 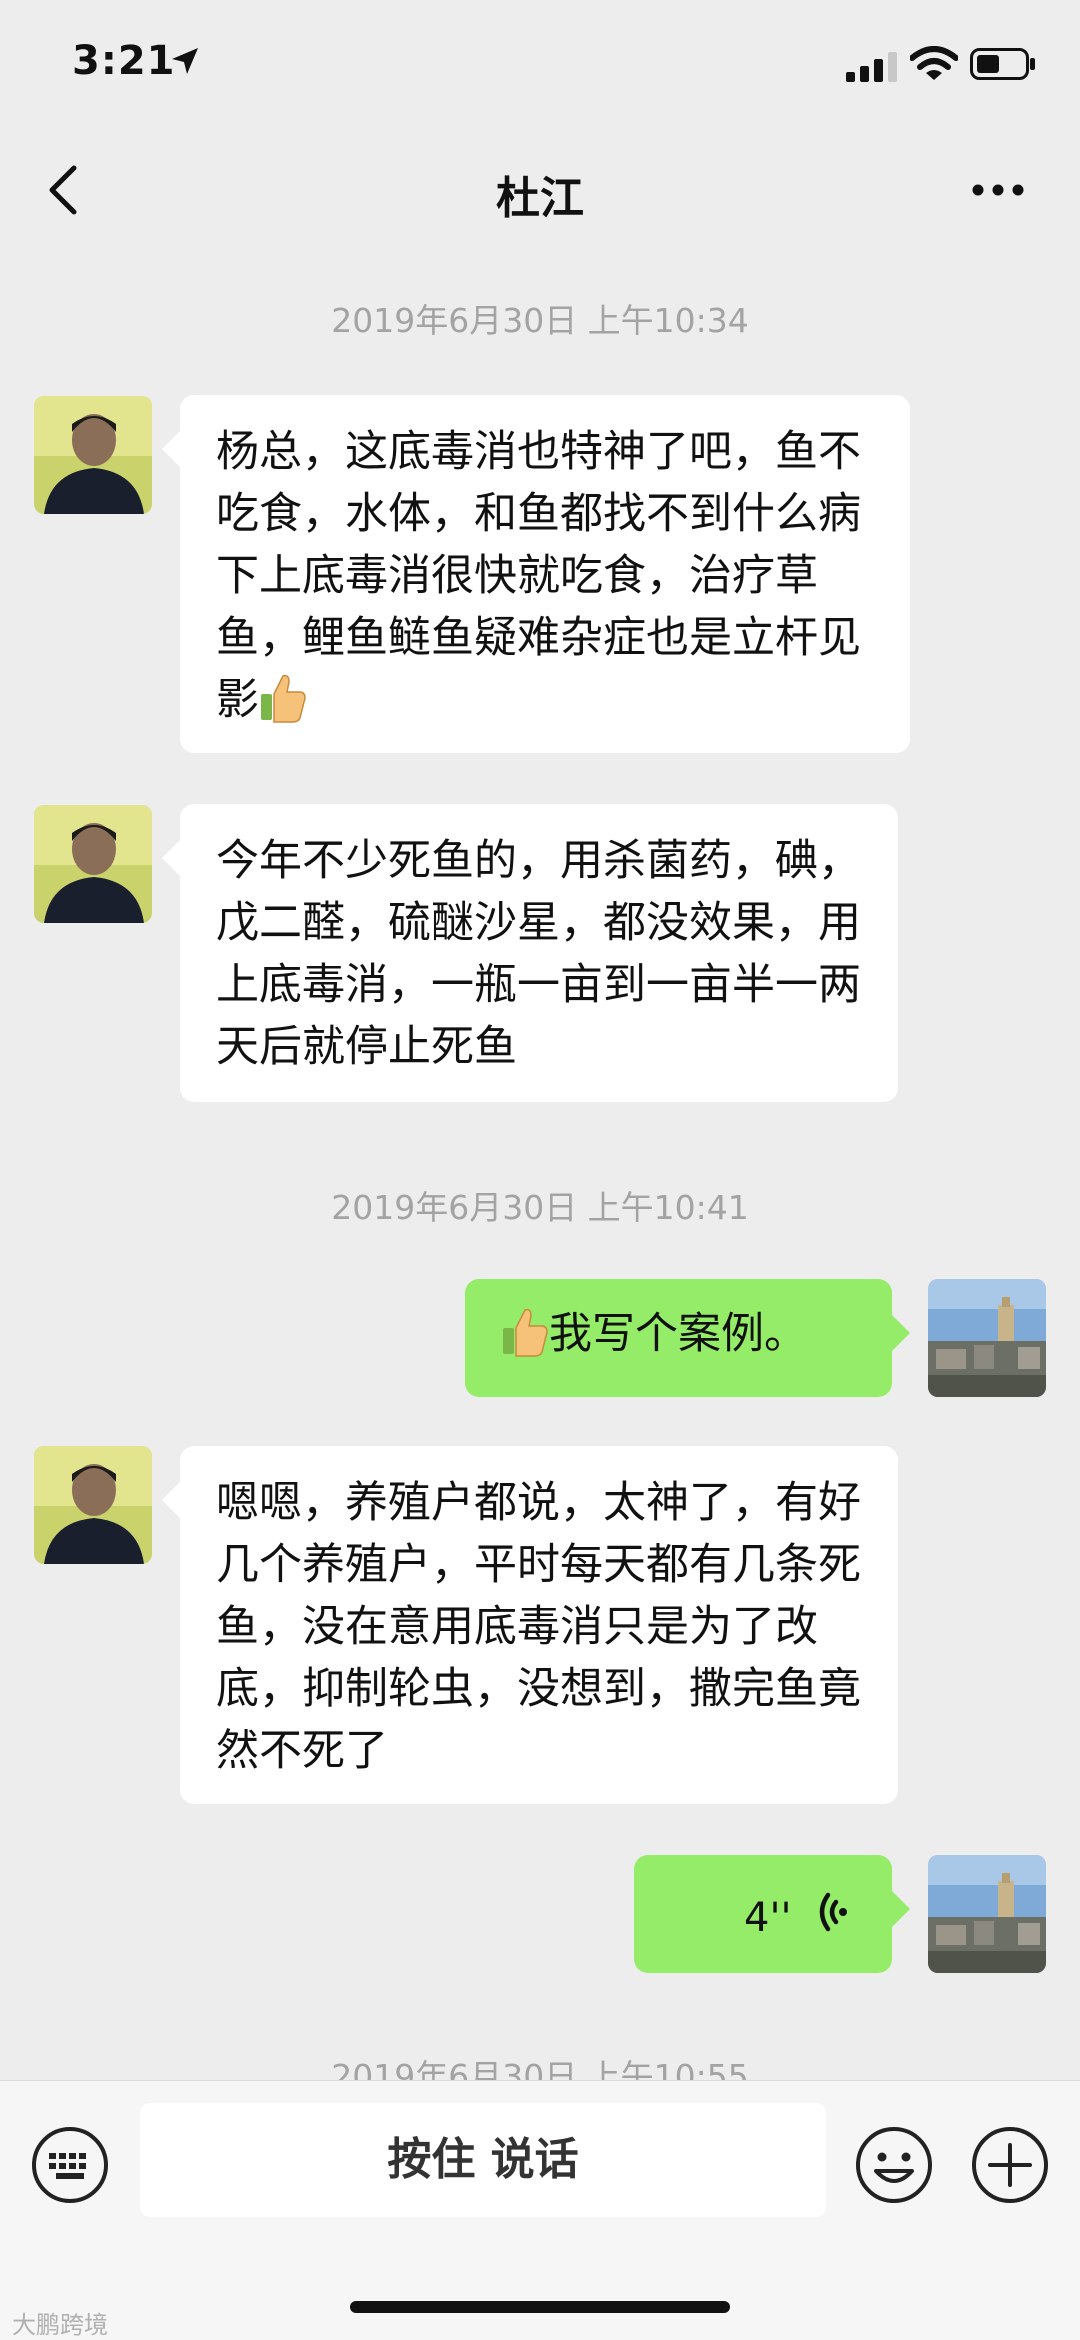 I want to click on message-bubble-self: 我写个案例。, so click(x=687, y=1338).